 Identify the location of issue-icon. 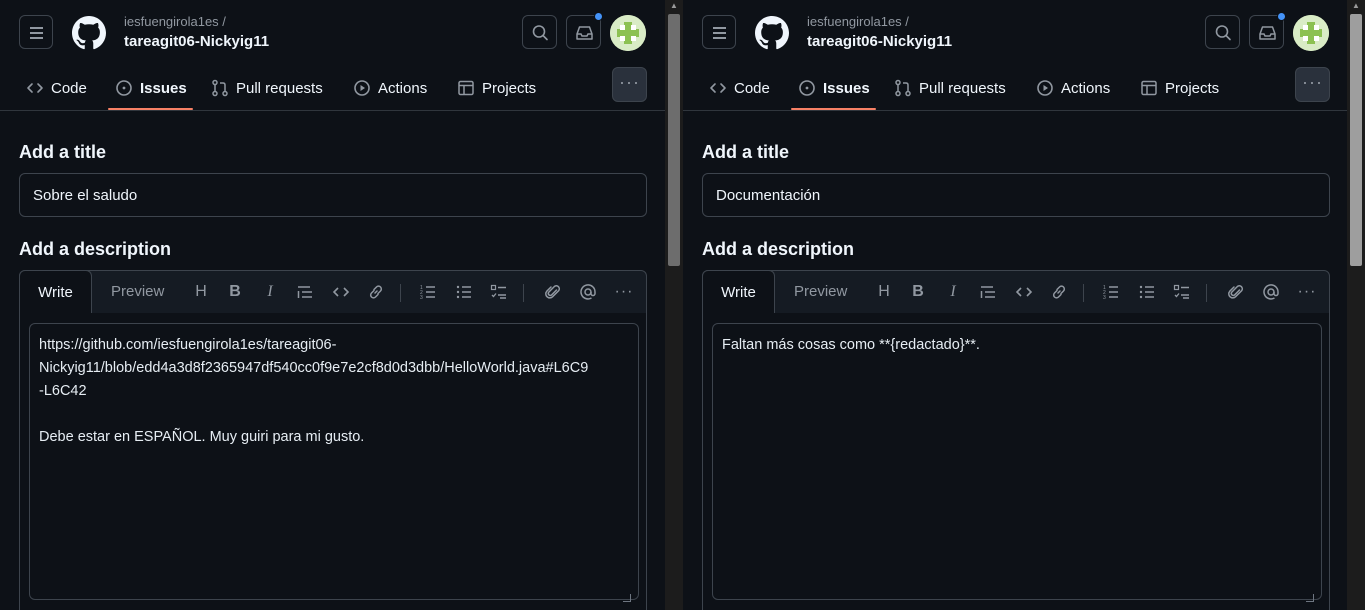
(124, 88).